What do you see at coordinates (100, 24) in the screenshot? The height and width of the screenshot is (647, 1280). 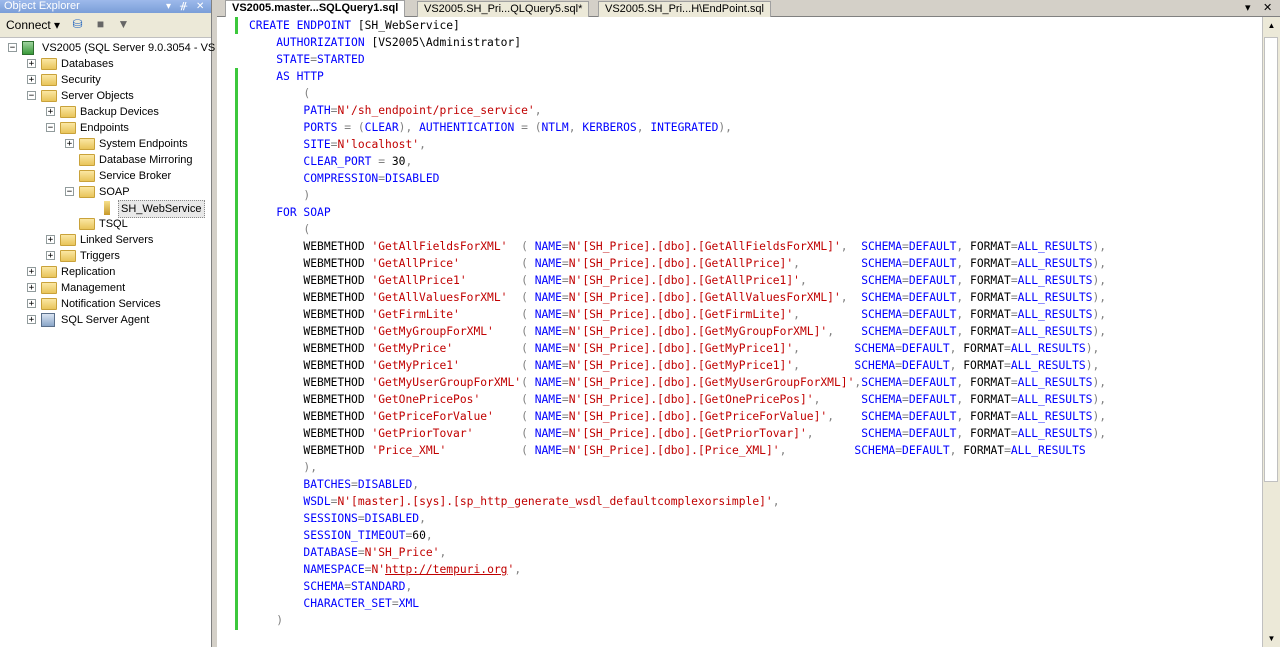 I see `disconnect-icon: ■` at bounding box center [100, 24].